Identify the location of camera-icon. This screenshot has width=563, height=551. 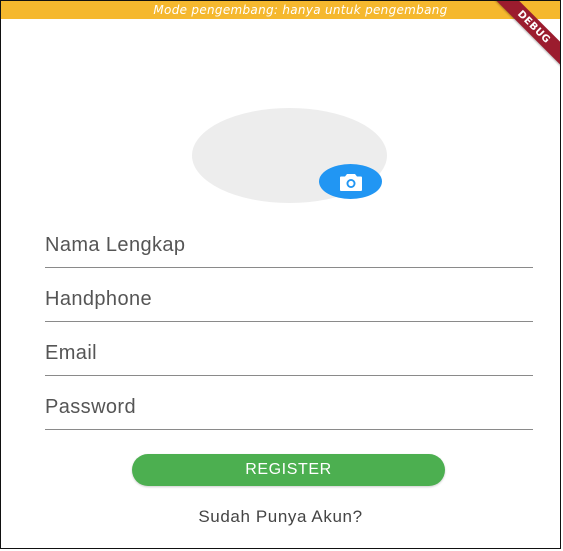
(350, 182).